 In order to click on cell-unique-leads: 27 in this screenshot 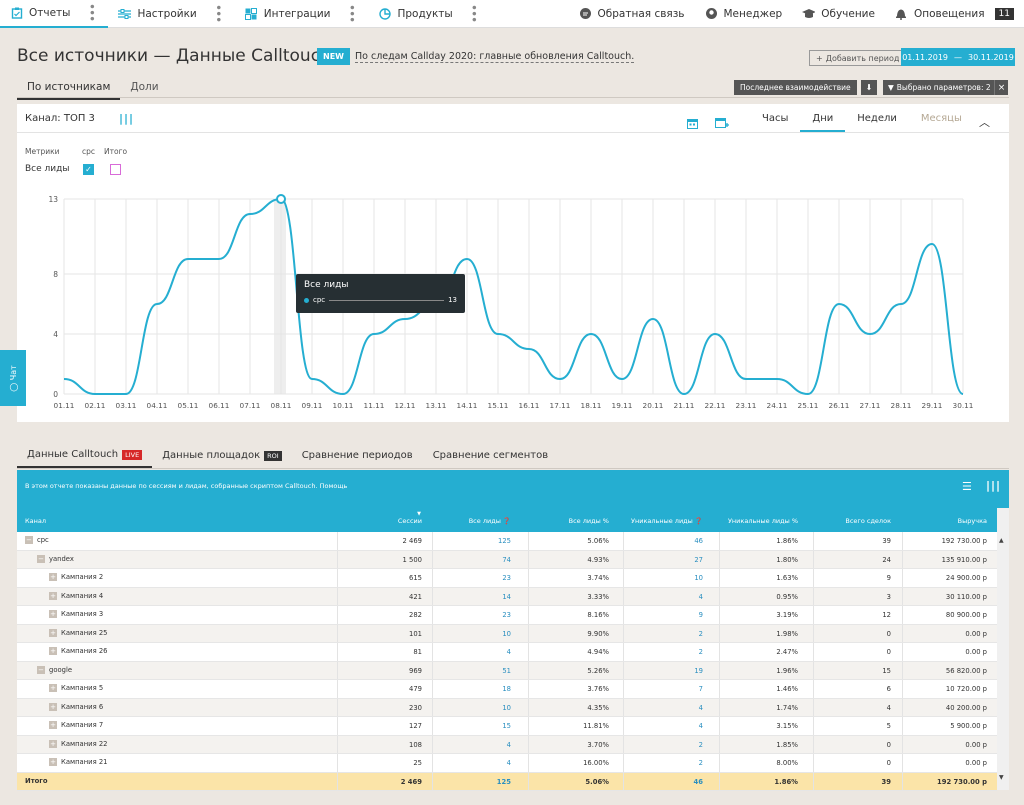, I will do `click(698, 560)`.